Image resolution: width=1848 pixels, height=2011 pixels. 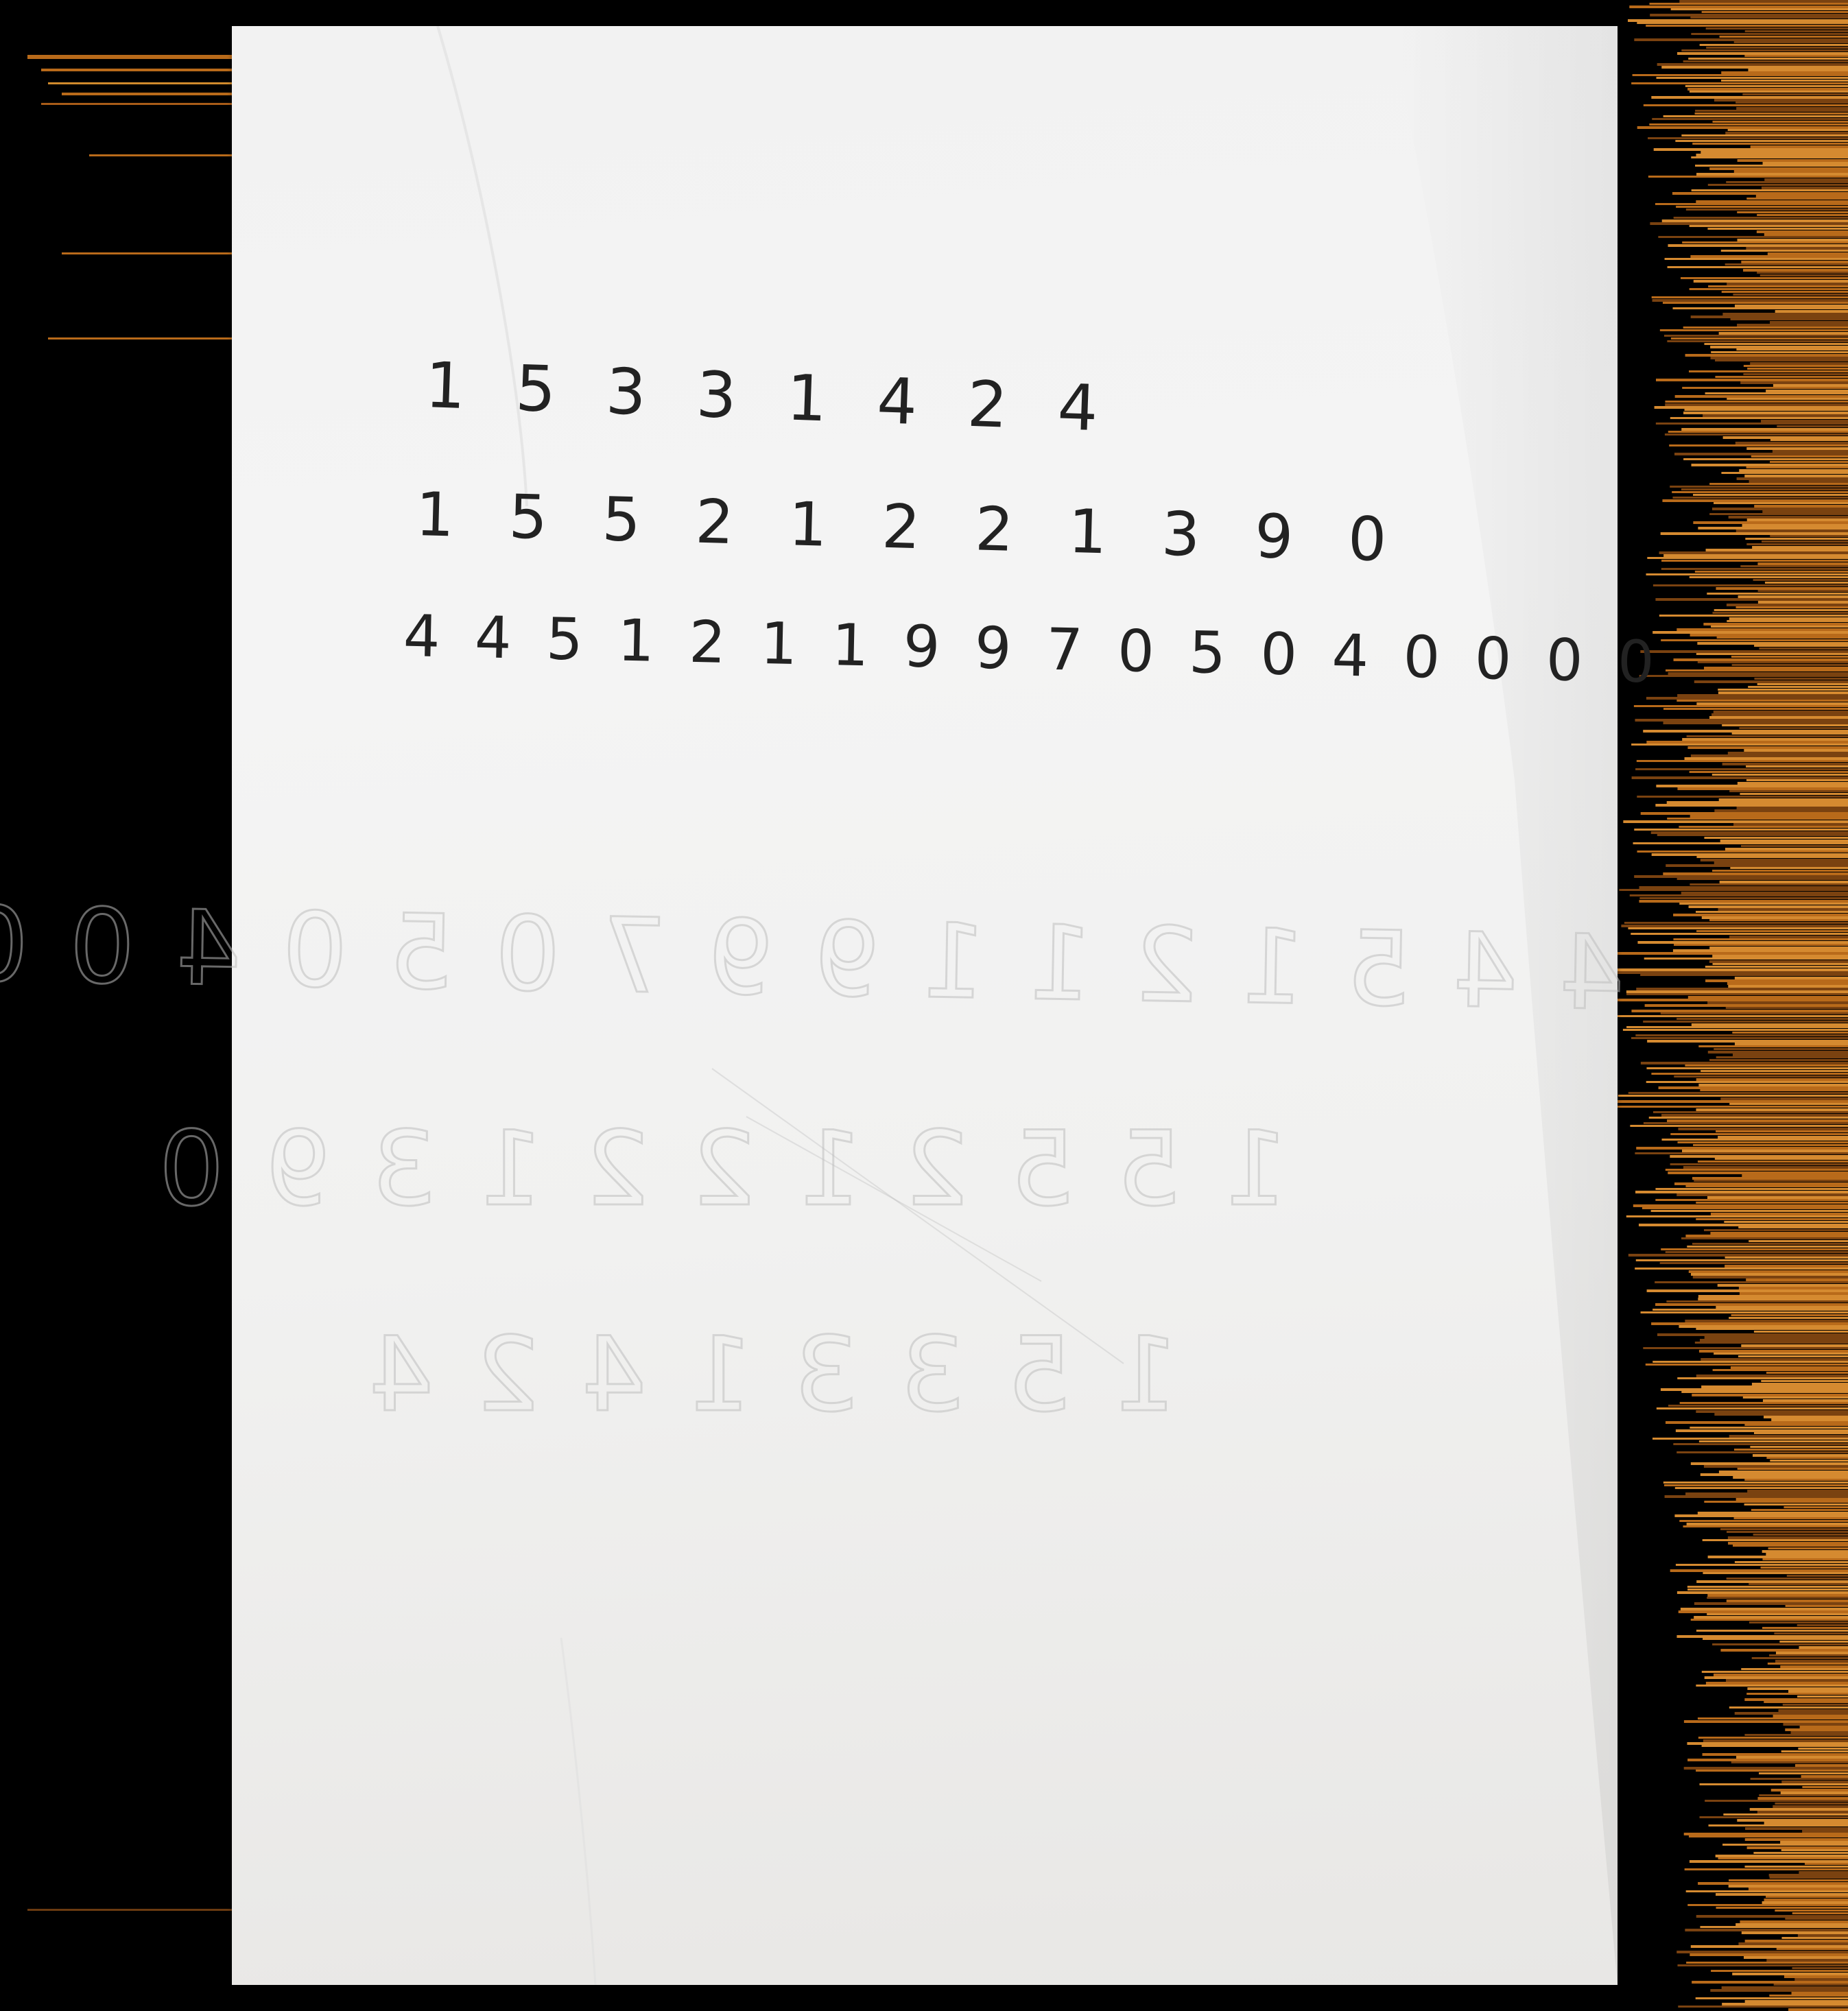 I want to click on handwritten-row-3: 4 4 5 1 2 1 1 9 9 7 0 5 0 4 0 0 0 0, so click(x=1032, y=649).